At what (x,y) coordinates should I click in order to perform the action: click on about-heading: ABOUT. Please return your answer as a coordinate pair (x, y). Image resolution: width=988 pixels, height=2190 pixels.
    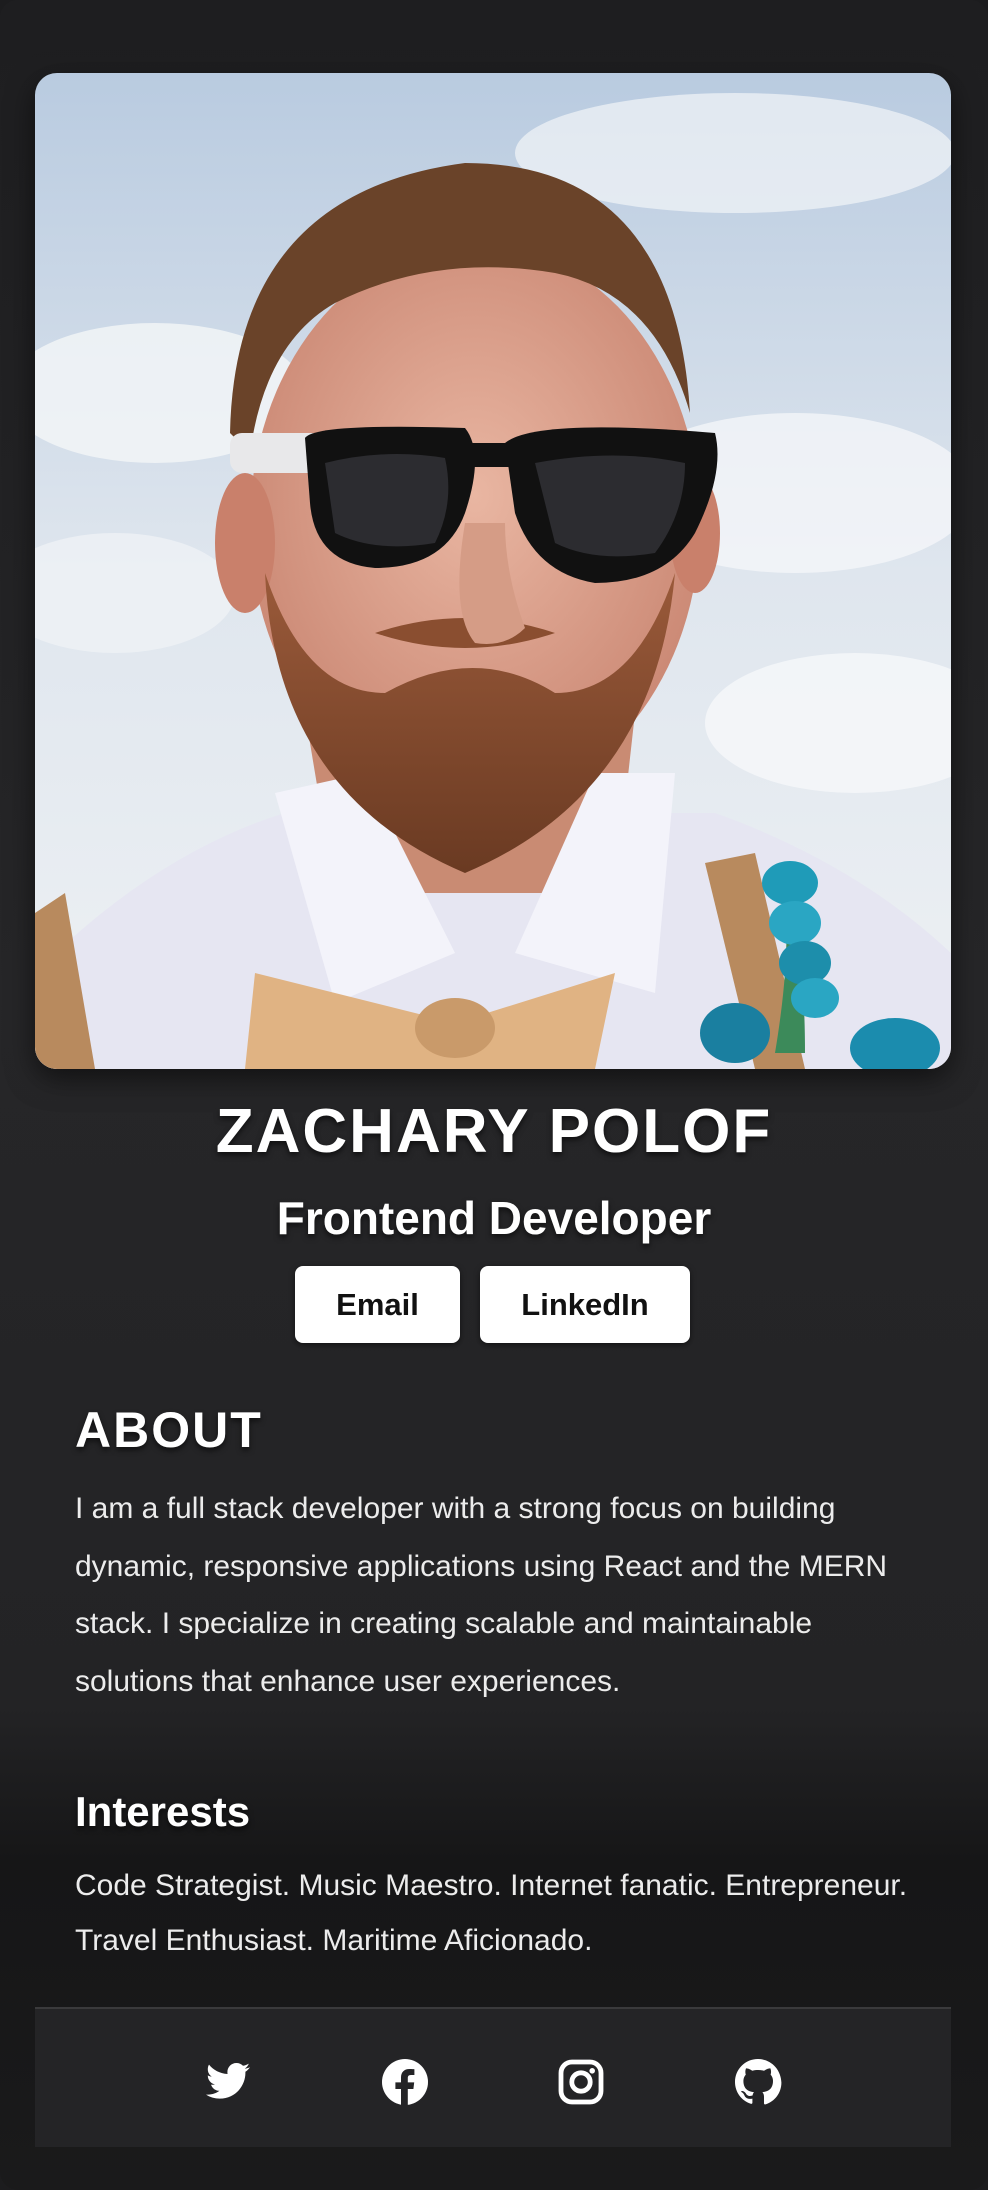
    Looking at the image, I should click on (169, 1430).